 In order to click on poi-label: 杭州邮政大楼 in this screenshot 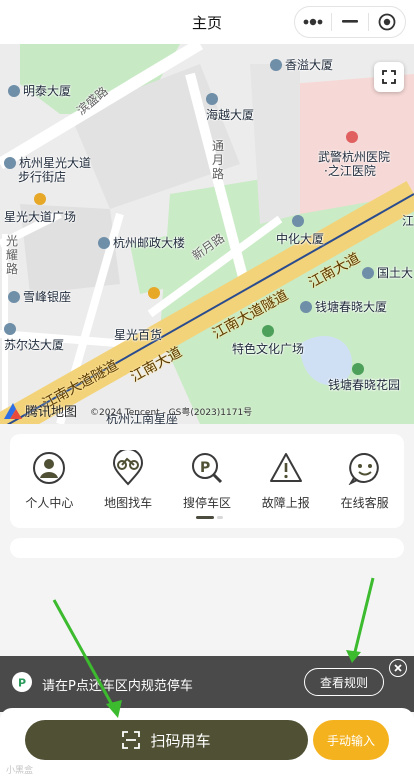, I will do `click(141, 242)`.